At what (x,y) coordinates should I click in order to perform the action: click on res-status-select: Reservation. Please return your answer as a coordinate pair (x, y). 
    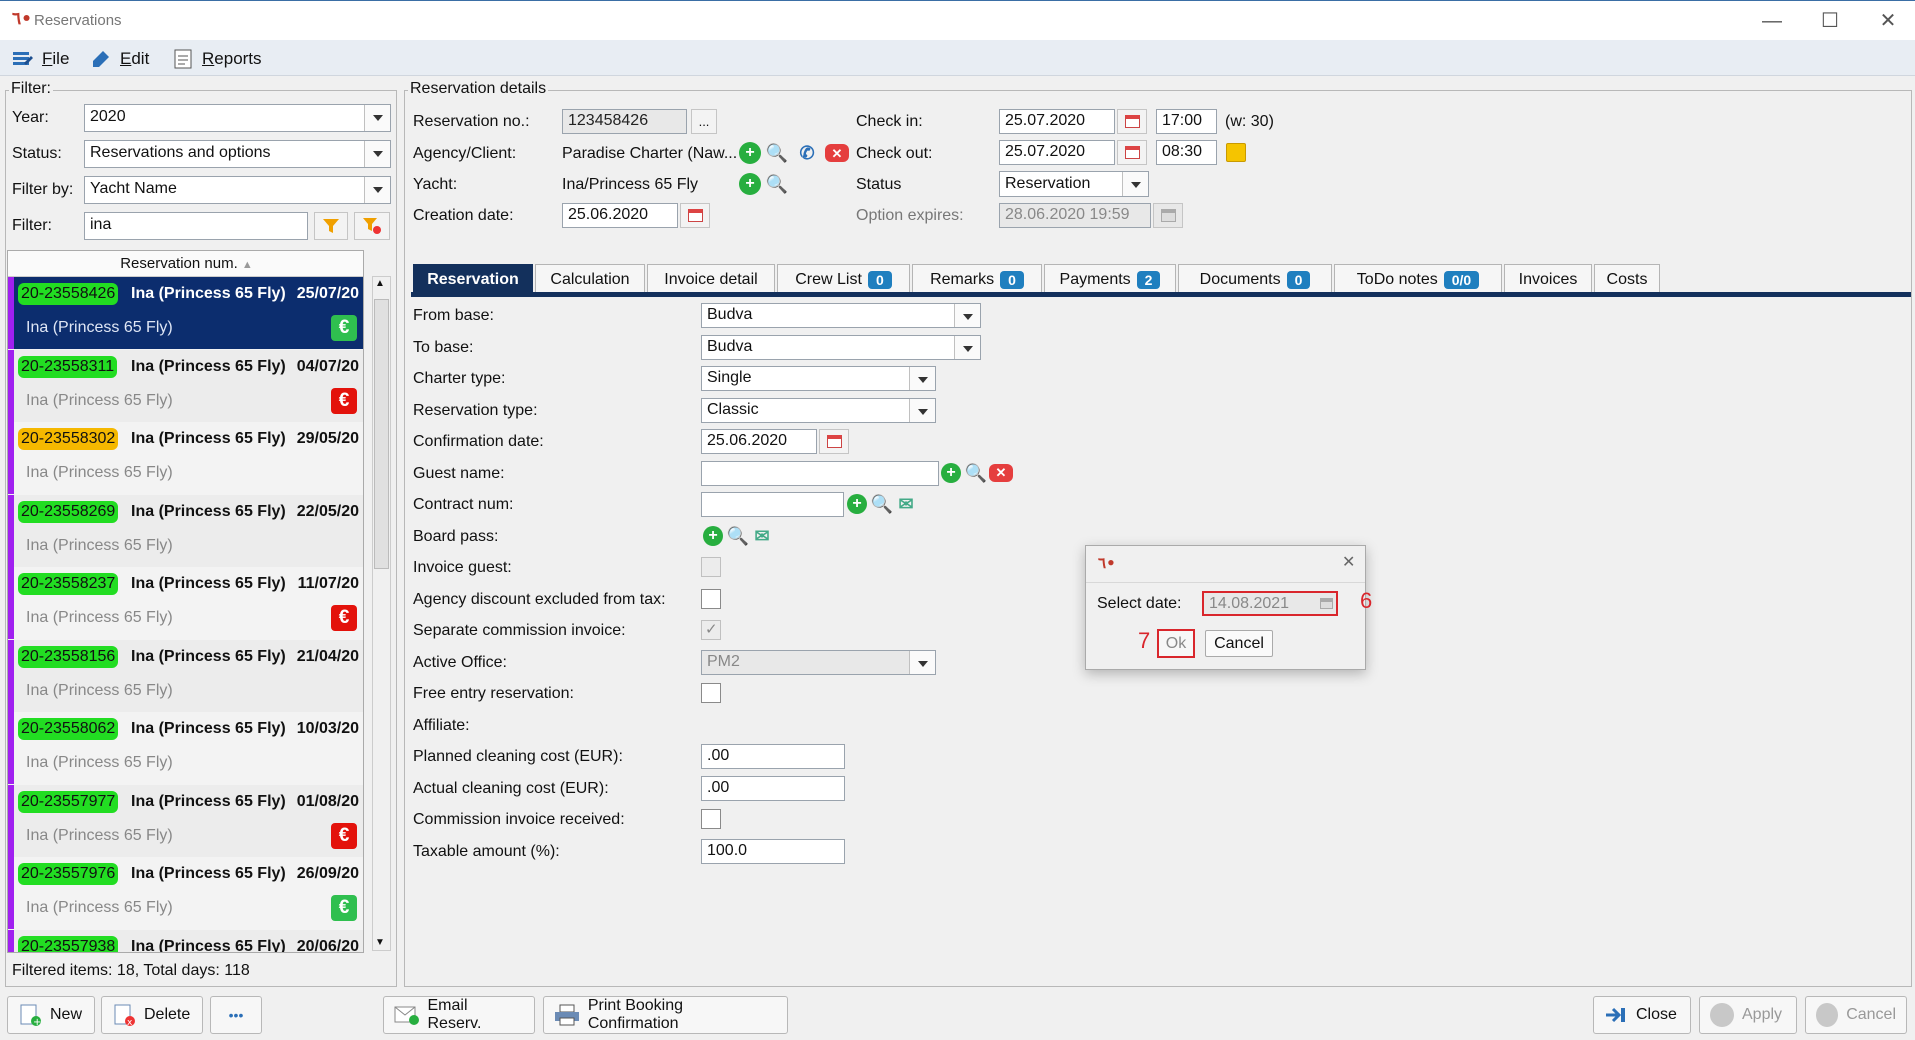
    Looking at the image, I should click on (1074, 184).